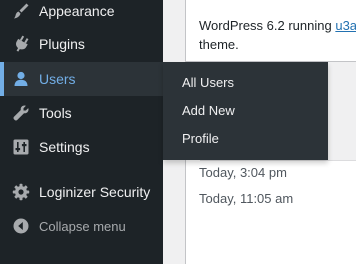  I want to click on menu-label: Users, so click(57, 79).